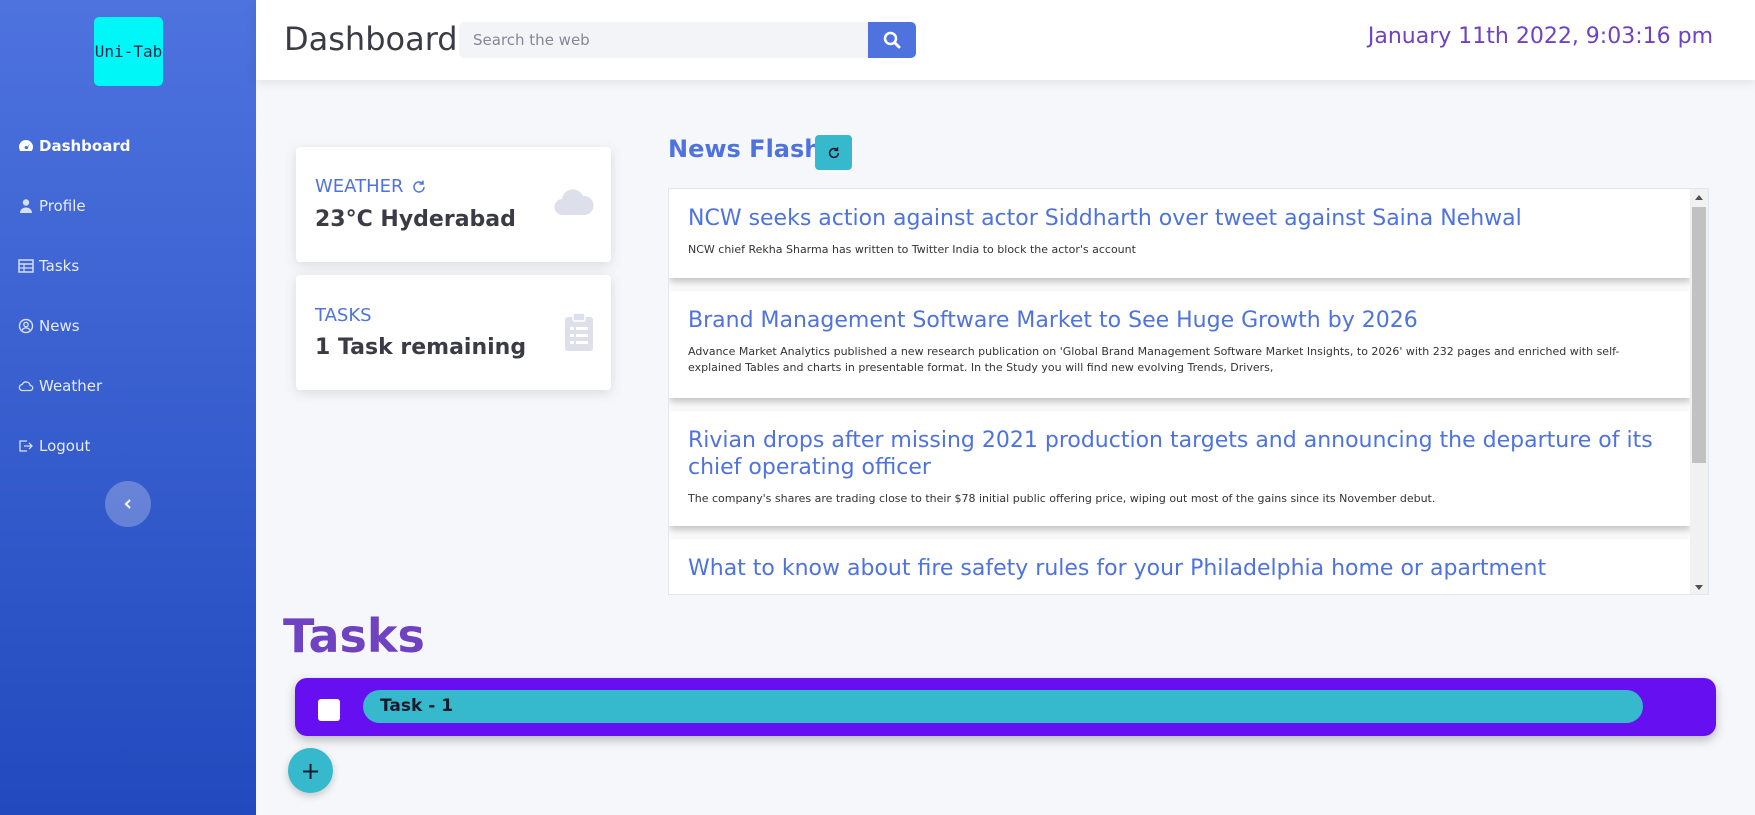  Describe the element at coordinates (26, 446) in the screenshot. I see `sign-out-icon` at that location.